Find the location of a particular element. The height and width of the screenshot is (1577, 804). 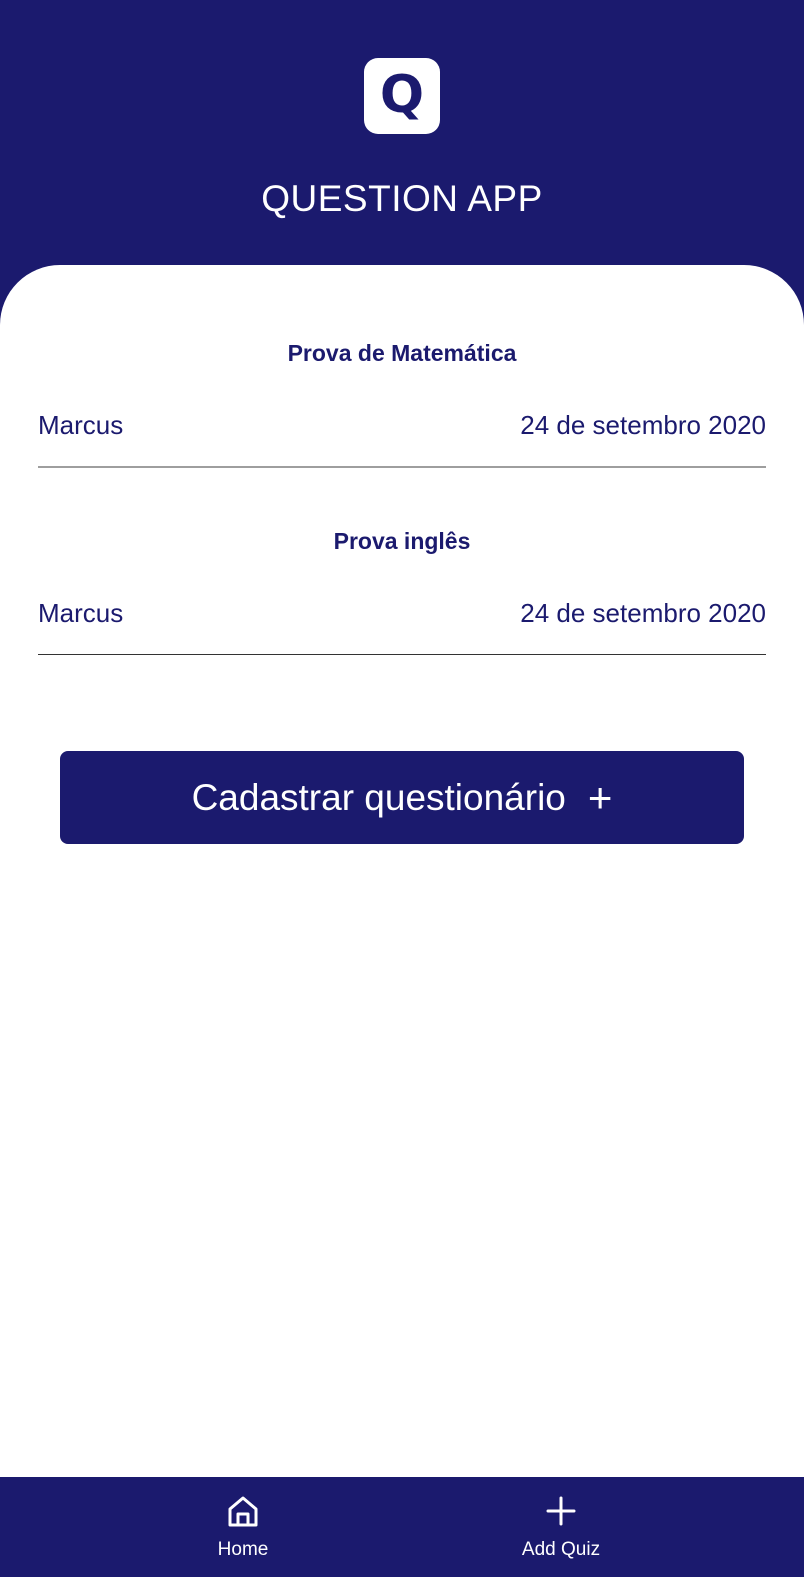

app-title: QUESTION APP is located at coordinates (402, 198).